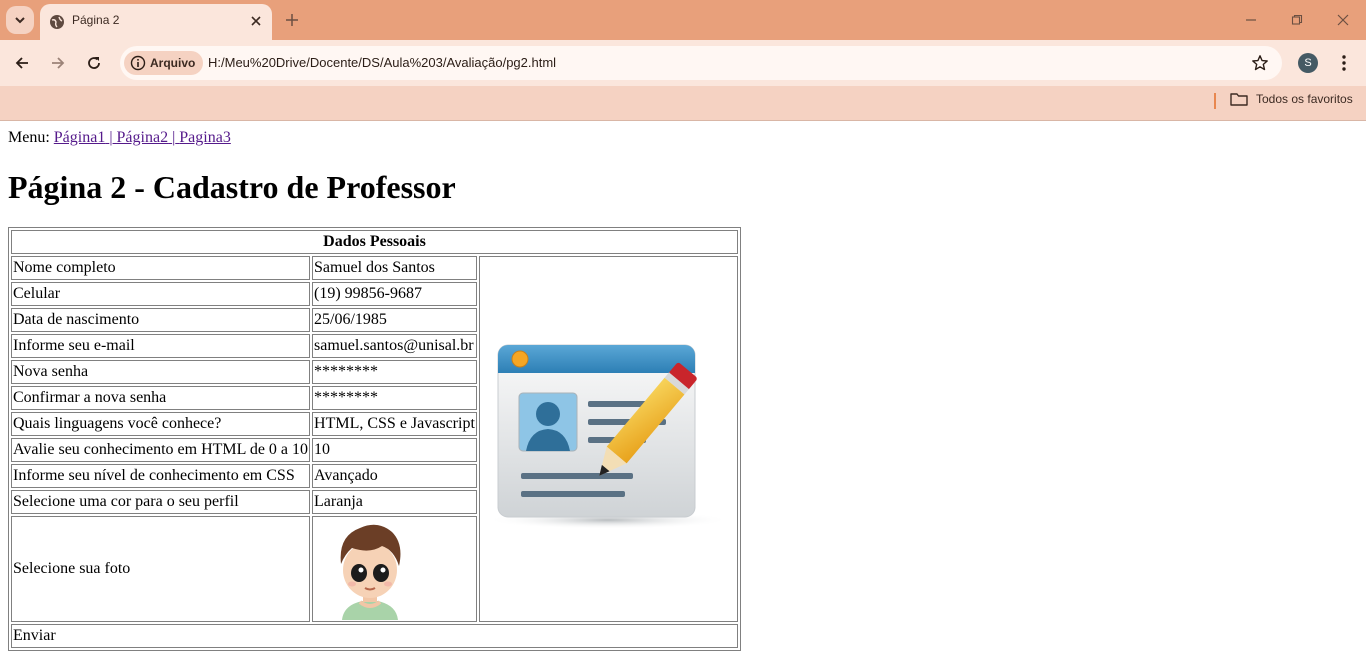 This screenshot has height=651, width=1366. Describe the element at coordinates (161, 569) in the screenshot. I see `row-label: Selecione sua foto` at that location.